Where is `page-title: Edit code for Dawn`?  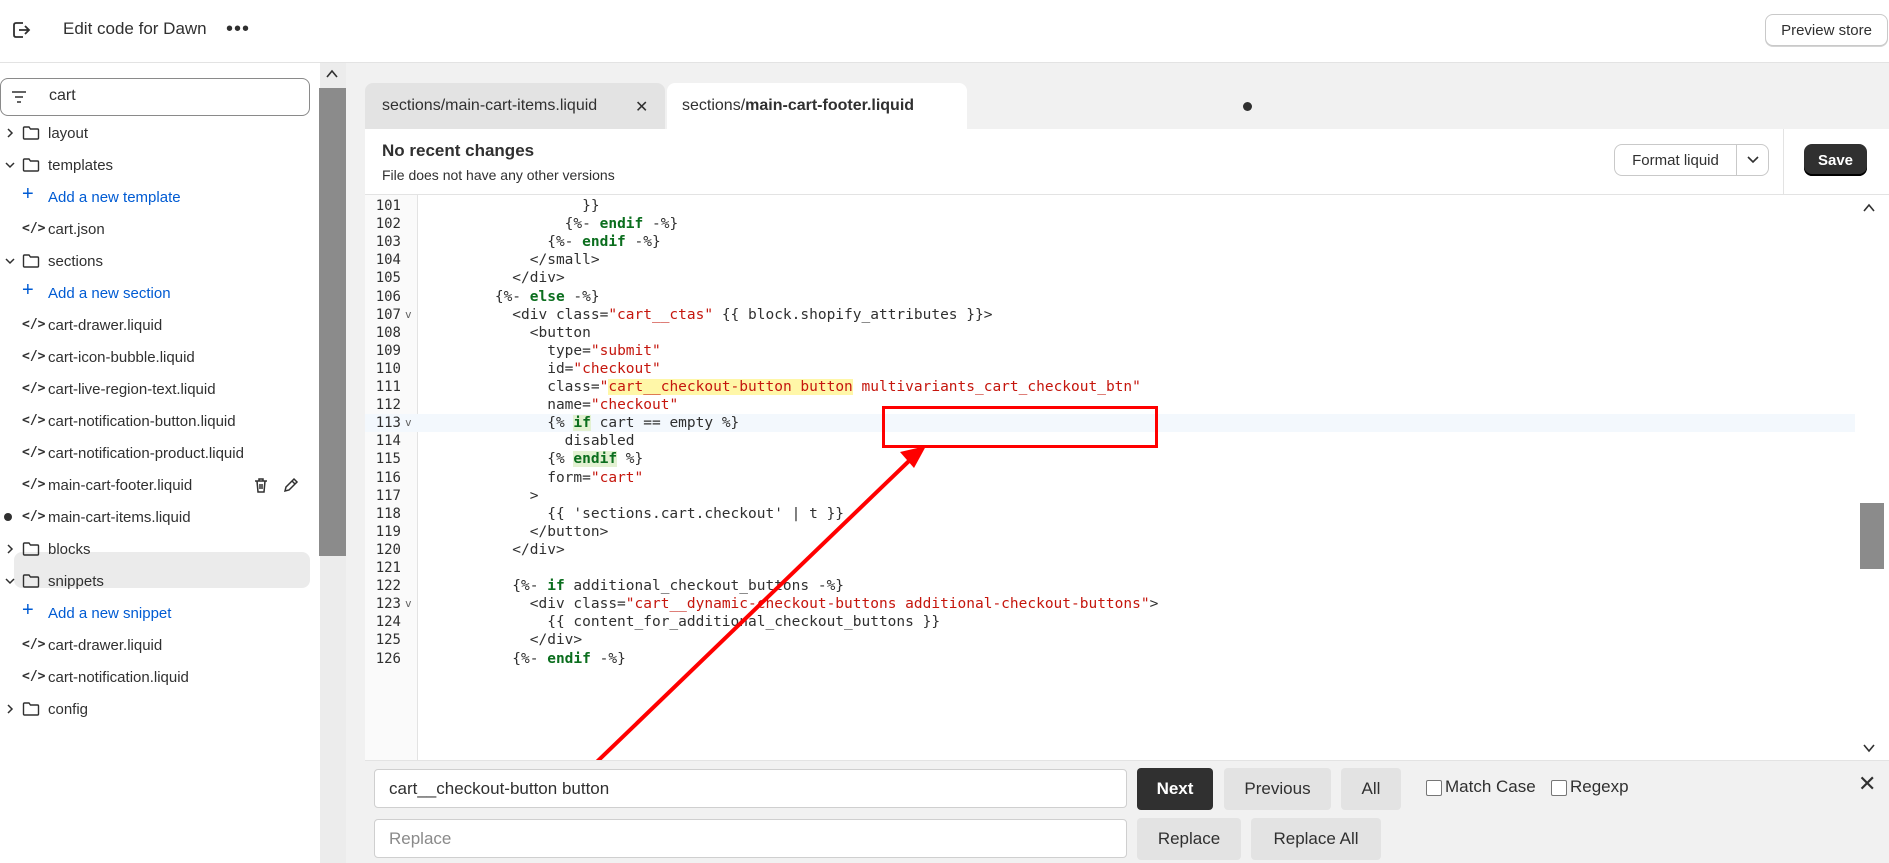 page-title: Edit code for Dawn is located at coordinates (135, 28).